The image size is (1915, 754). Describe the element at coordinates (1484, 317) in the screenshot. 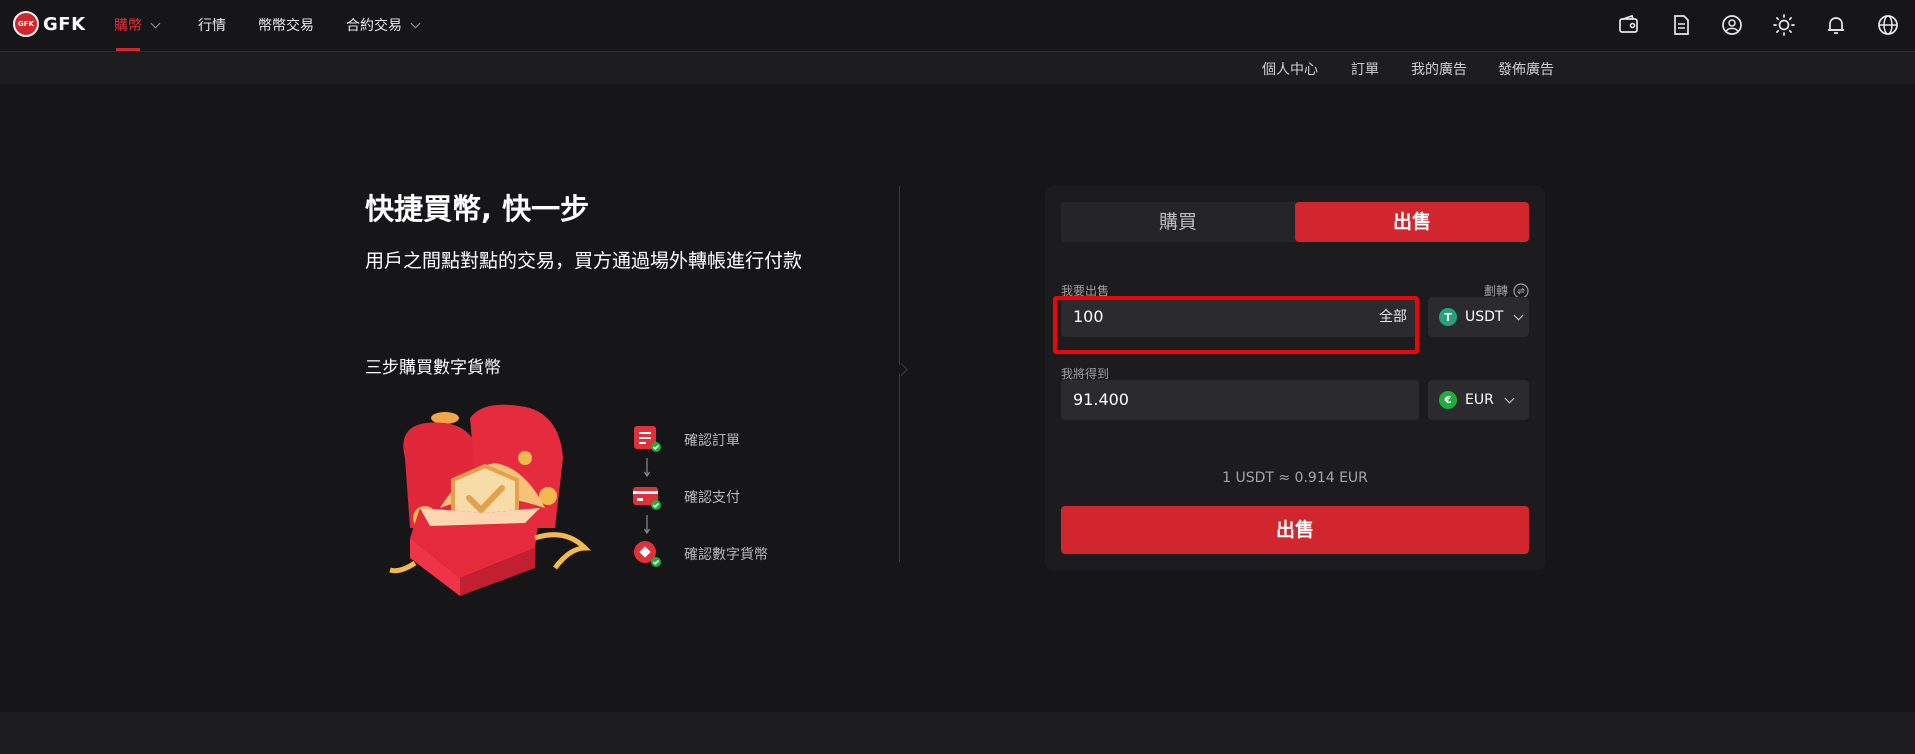

I see `sell-currency-label: USDT` at that location.